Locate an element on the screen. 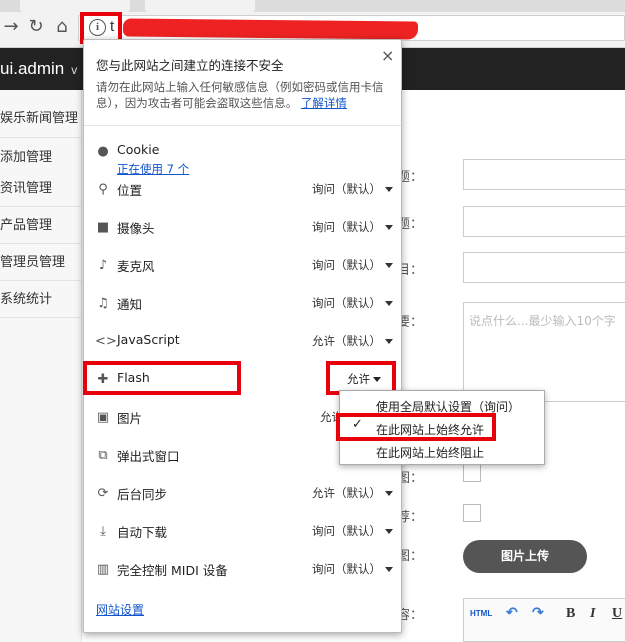  summary-textarea: 说点什么...最少输入10个字 is located at coordinates (544, 352).